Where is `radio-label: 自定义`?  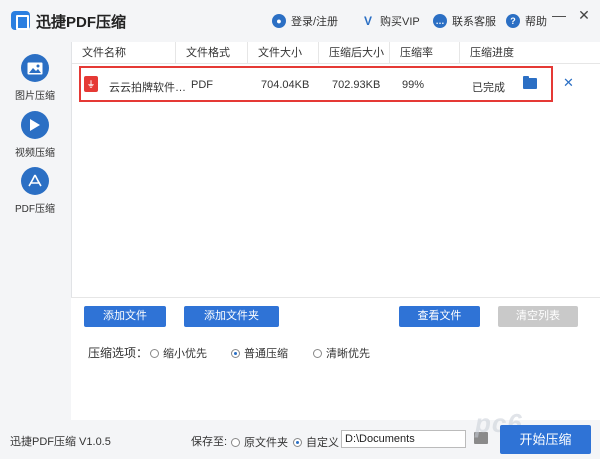
radio-label: 自定义 is located at coordinates (322, 443).